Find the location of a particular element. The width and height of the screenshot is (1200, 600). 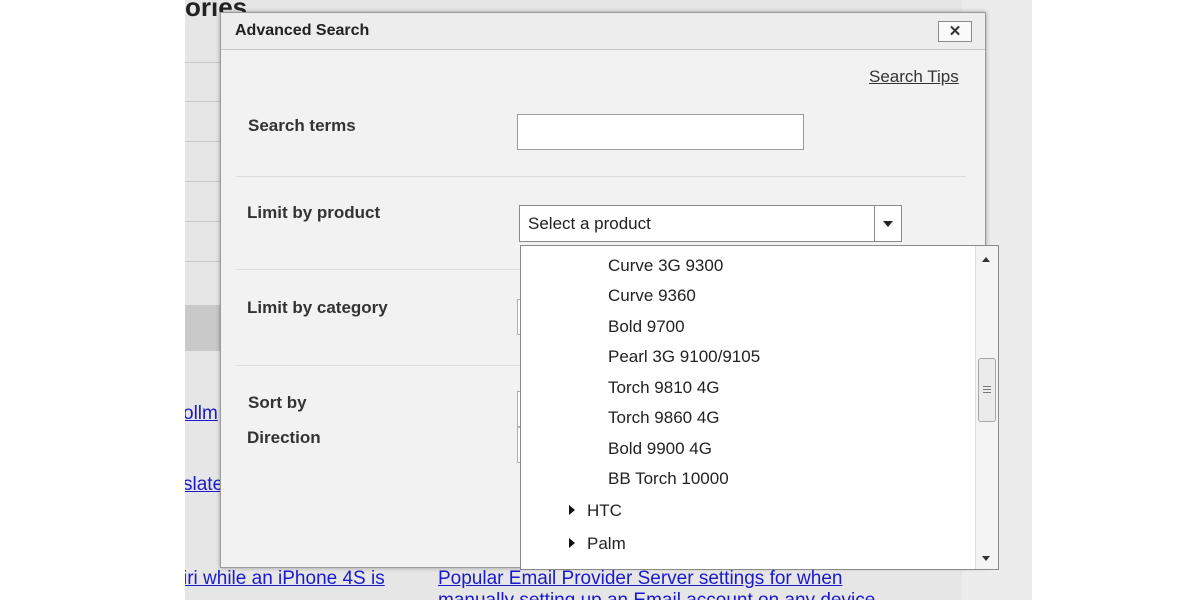

sort-by-label: Sort by is located at coordinates (277, 402).